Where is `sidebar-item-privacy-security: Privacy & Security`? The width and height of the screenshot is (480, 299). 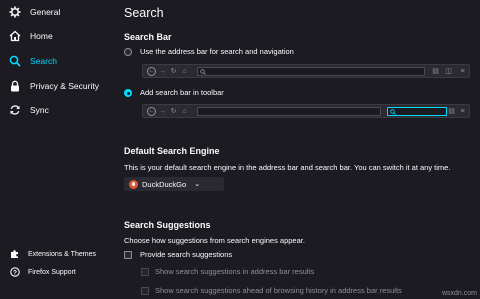
sidebar-item-privacy-security: Privacy & Security is located at coordinates (56, 86).